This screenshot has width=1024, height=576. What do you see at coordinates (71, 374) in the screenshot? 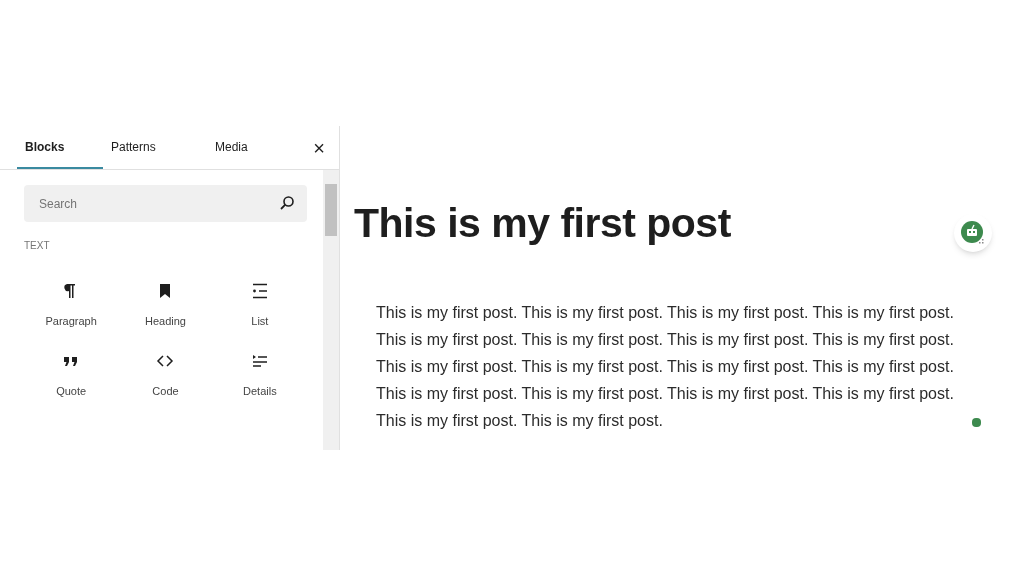
I see `block-item: Quote` at bounding box center [71, 374].